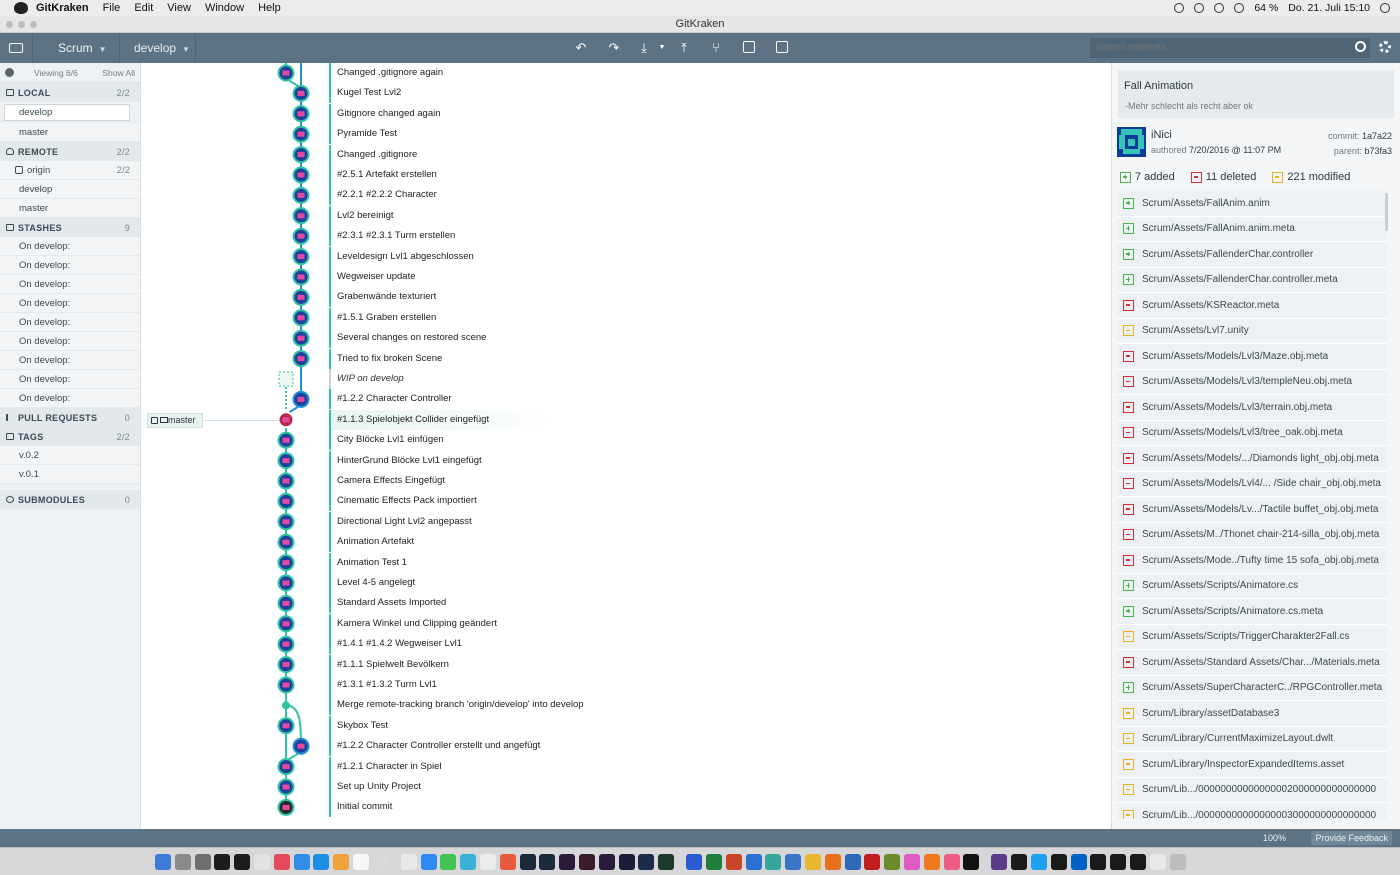  Describe the element at coordinates (709, 623) in the screenshot. I see `commit-row: Kamera Winkel und Clipping geändert` at that location.